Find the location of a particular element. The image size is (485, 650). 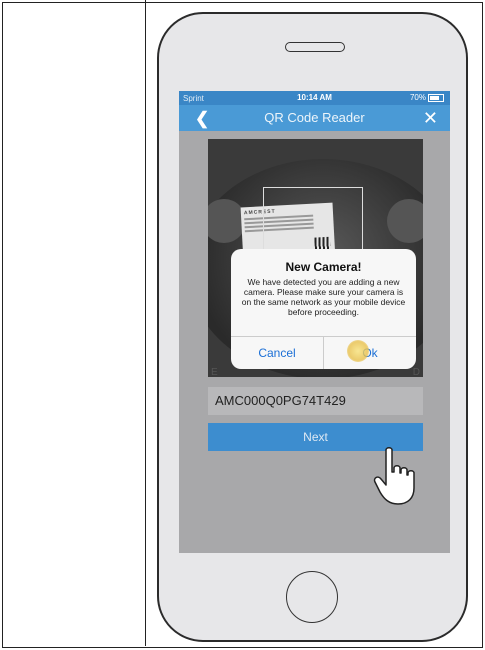

alert-buttons: Cancel Ok is located at coordinates (323, 352).